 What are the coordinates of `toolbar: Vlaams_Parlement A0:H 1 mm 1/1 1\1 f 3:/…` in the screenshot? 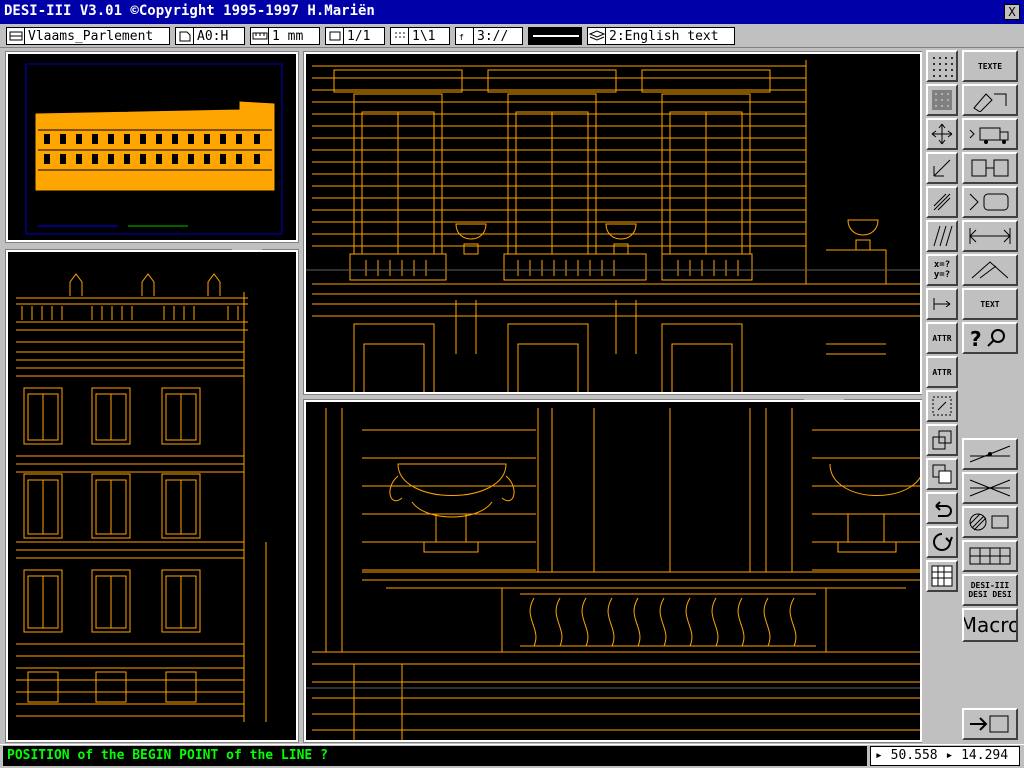 It's located at (512, 36).